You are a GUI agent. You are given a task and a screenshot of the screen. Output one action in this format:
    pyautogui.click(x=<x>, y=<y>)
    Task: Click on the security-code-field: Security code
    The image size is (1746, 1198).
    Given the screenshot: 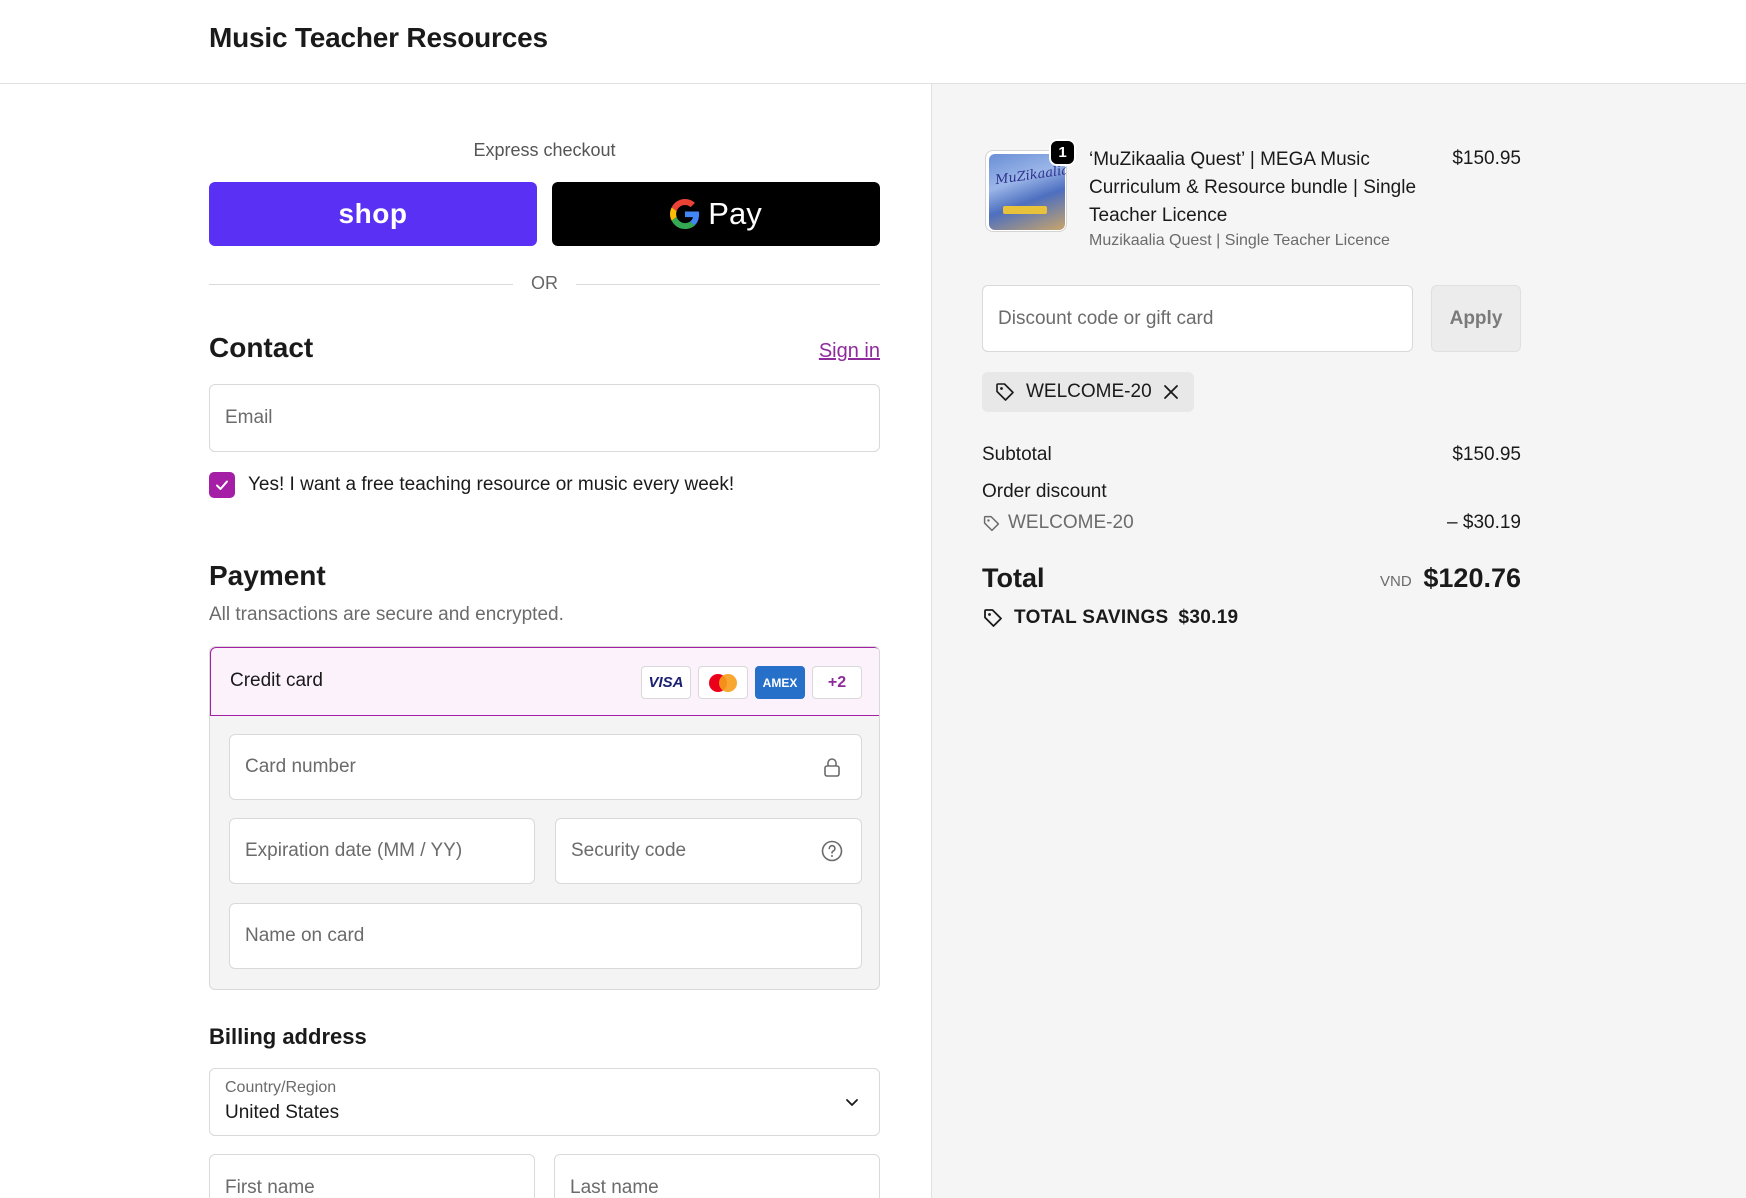 What is the action you would take?
    pyautogui.click(x=708, y=851)
    